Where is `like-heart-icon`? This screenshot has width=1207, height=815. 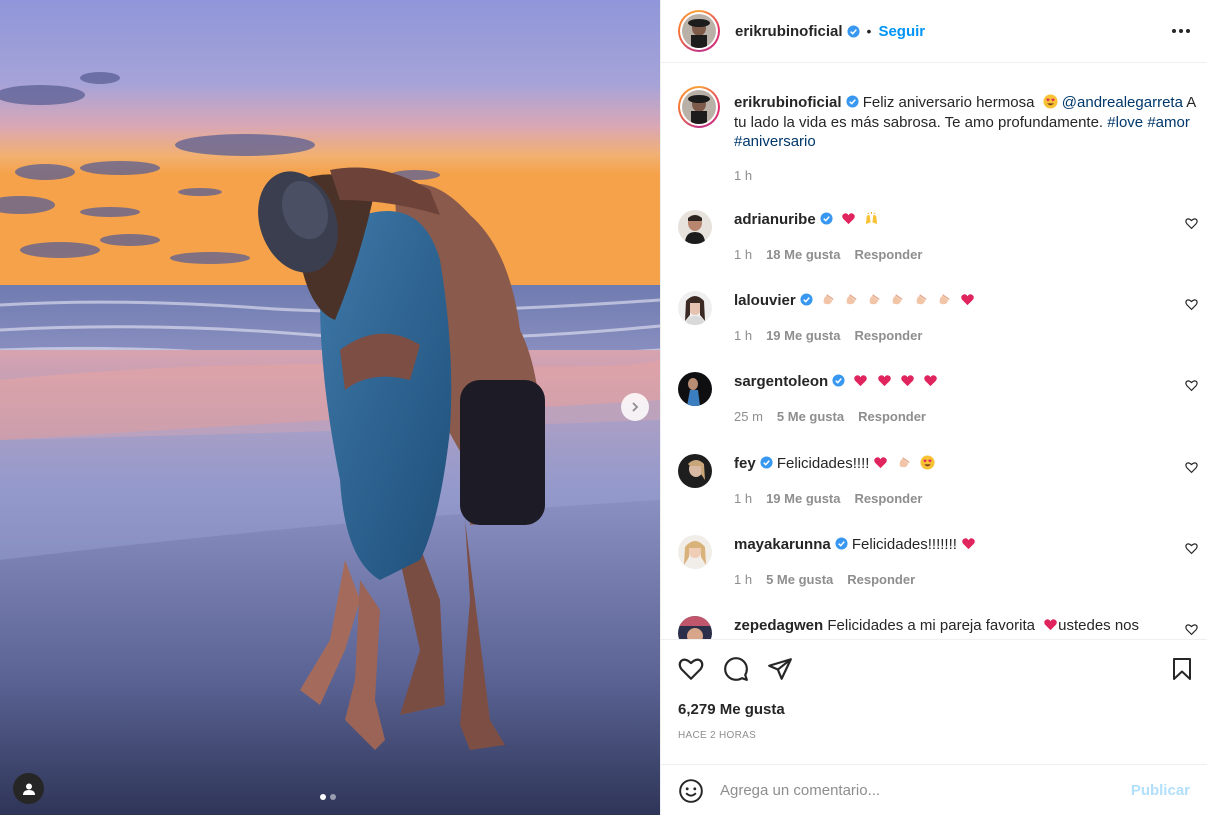
like-heart-icon is located at coordinates (691, 669).